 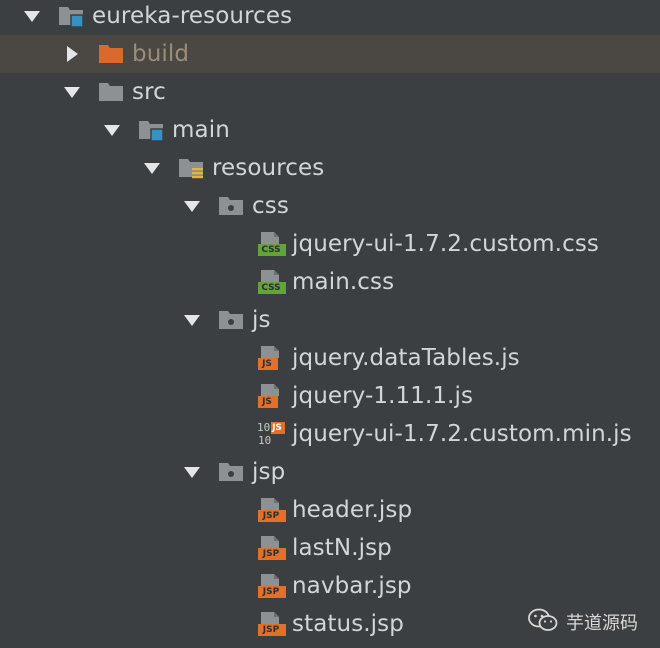 What do you see at coordinates (72, 16) in the screenshot?
I see `module-folder-icon` at bounding box center [72, 16].